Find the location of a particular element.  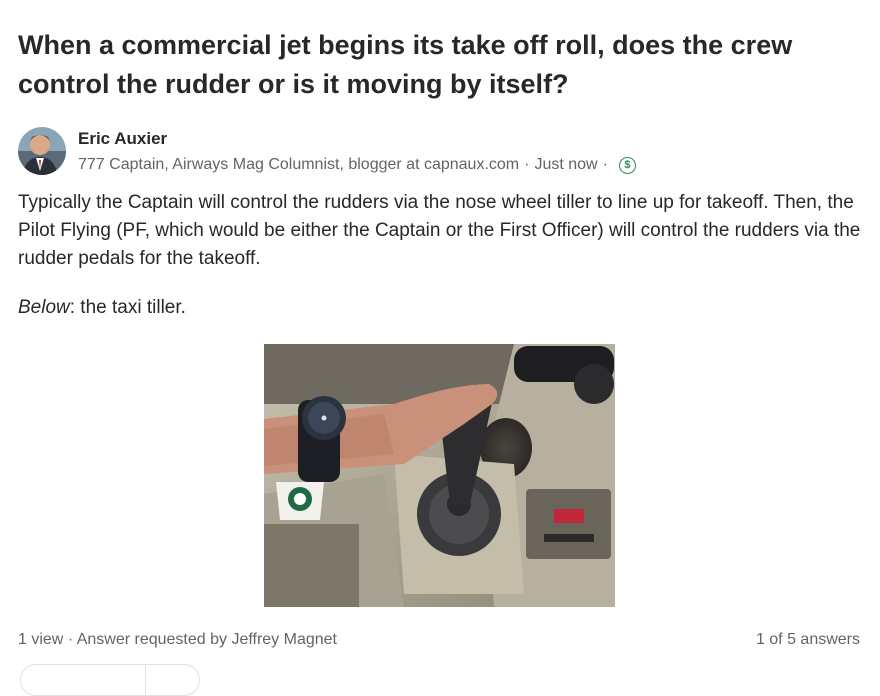

vote-buttons is located at coordinates (110, 680).